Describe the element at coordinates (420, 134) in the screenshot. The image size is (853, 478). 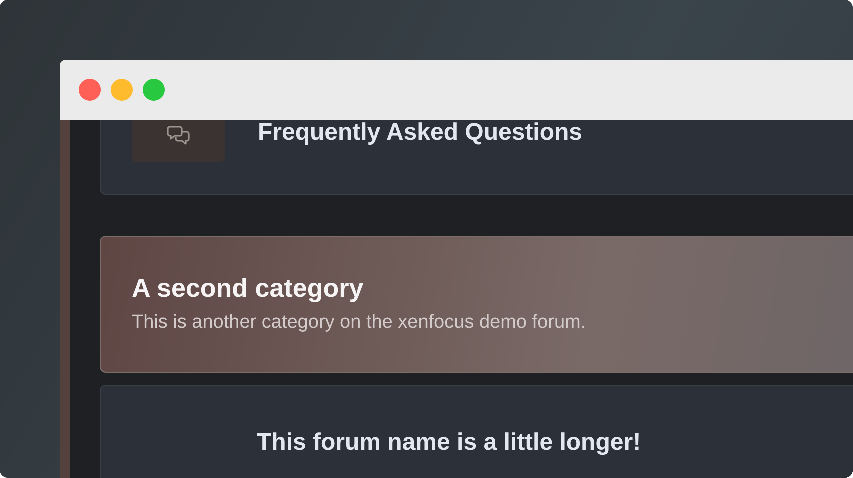
I see `forum-title: Frequently Asked Questions` at that location.